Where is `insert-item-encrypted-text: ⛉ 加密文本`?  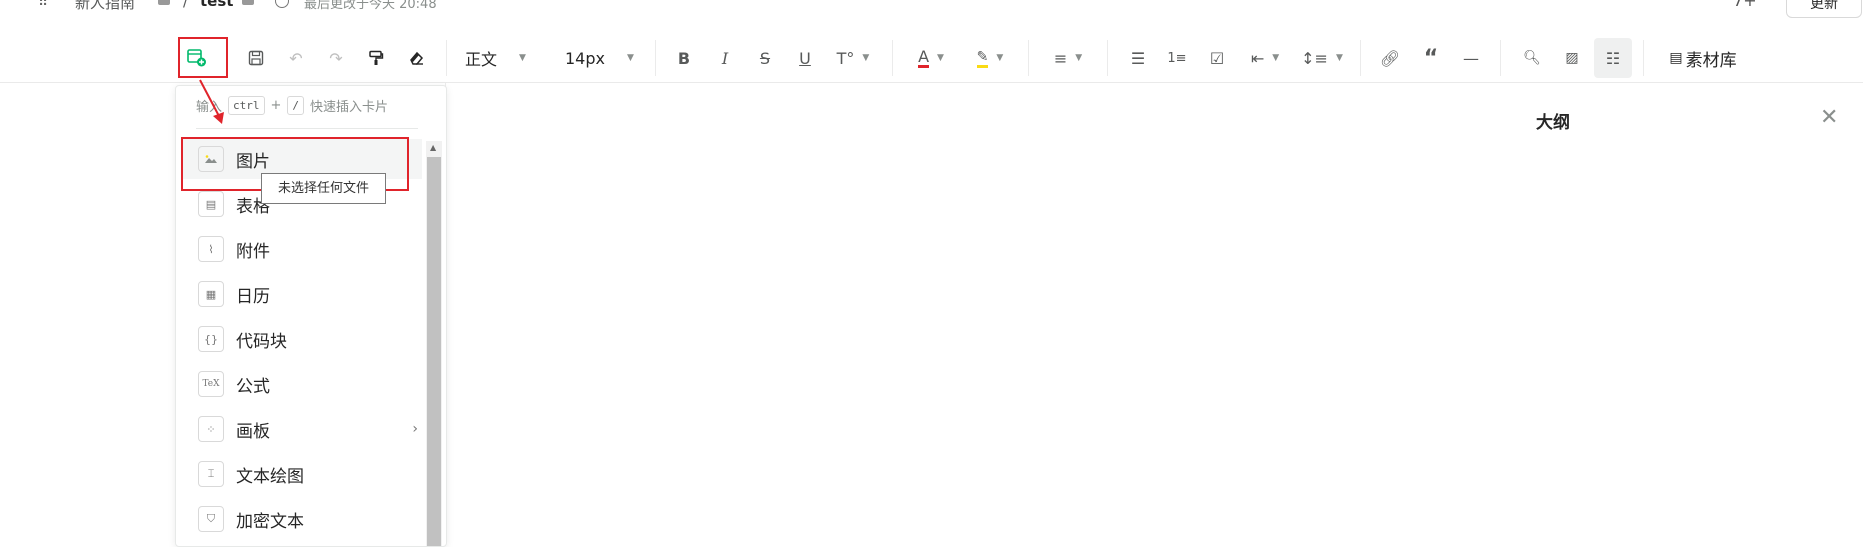 insert-item-encrypted-text: ⛉ 加密文本 is located at coordinates (302, 519).